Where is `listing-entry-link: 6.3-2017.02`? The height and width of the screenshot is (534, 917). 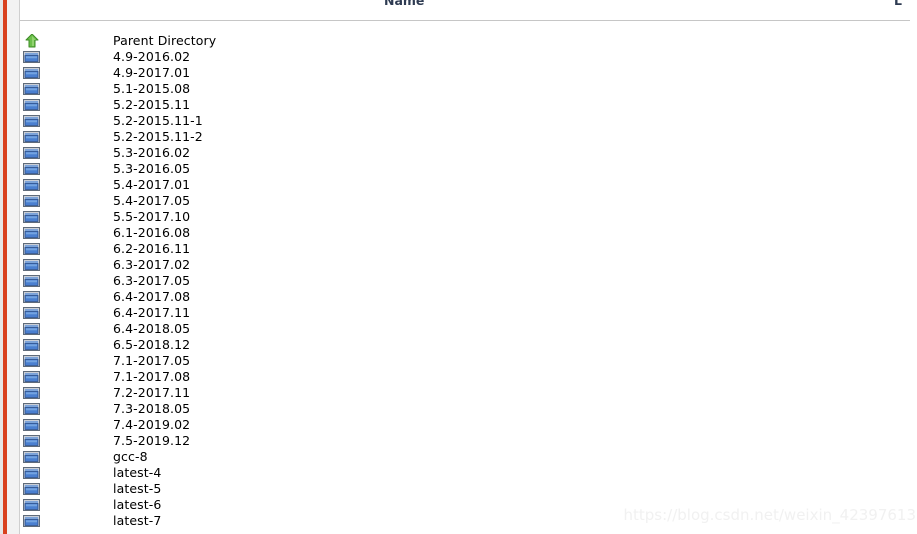 listing-entry-link: 6.3-2017.02 is located at coordinates (151, 265).